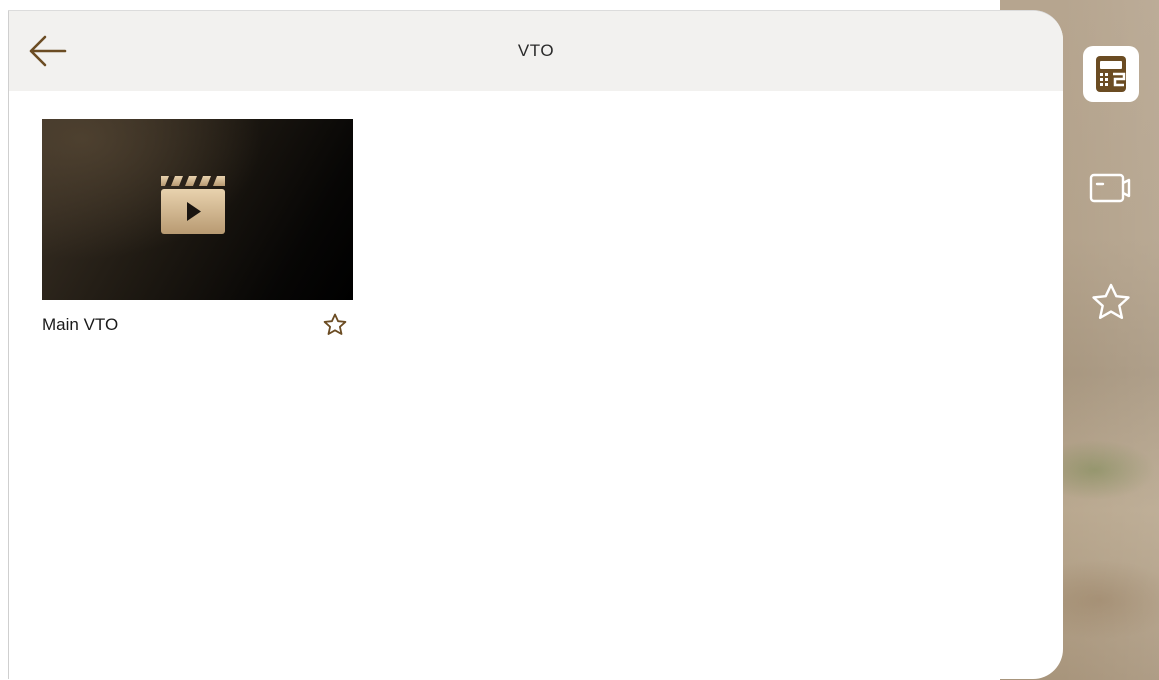 This screenshot has width=1159, height=680. What do you see at coordinates (80, 324) in the screenshot?
I see `device-name: Main VTO` at bounding box center [80, 324].